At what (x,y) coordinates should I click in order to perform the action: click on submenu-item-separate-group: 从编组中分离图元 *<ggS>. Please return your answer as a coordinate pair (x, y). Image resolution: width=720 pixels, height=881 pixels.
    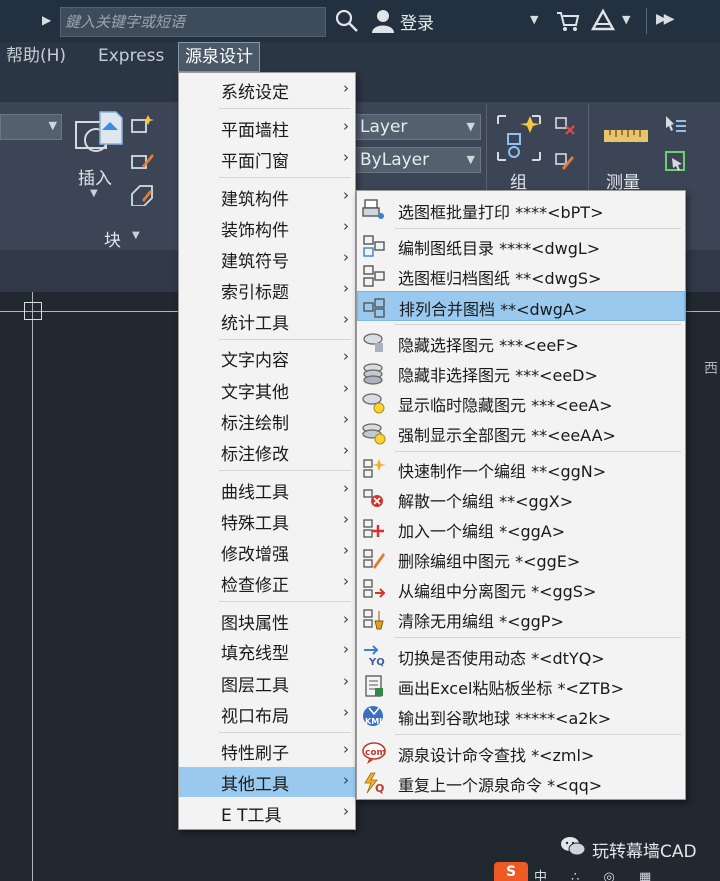
    Looking at the image, I should click on (521, 589).